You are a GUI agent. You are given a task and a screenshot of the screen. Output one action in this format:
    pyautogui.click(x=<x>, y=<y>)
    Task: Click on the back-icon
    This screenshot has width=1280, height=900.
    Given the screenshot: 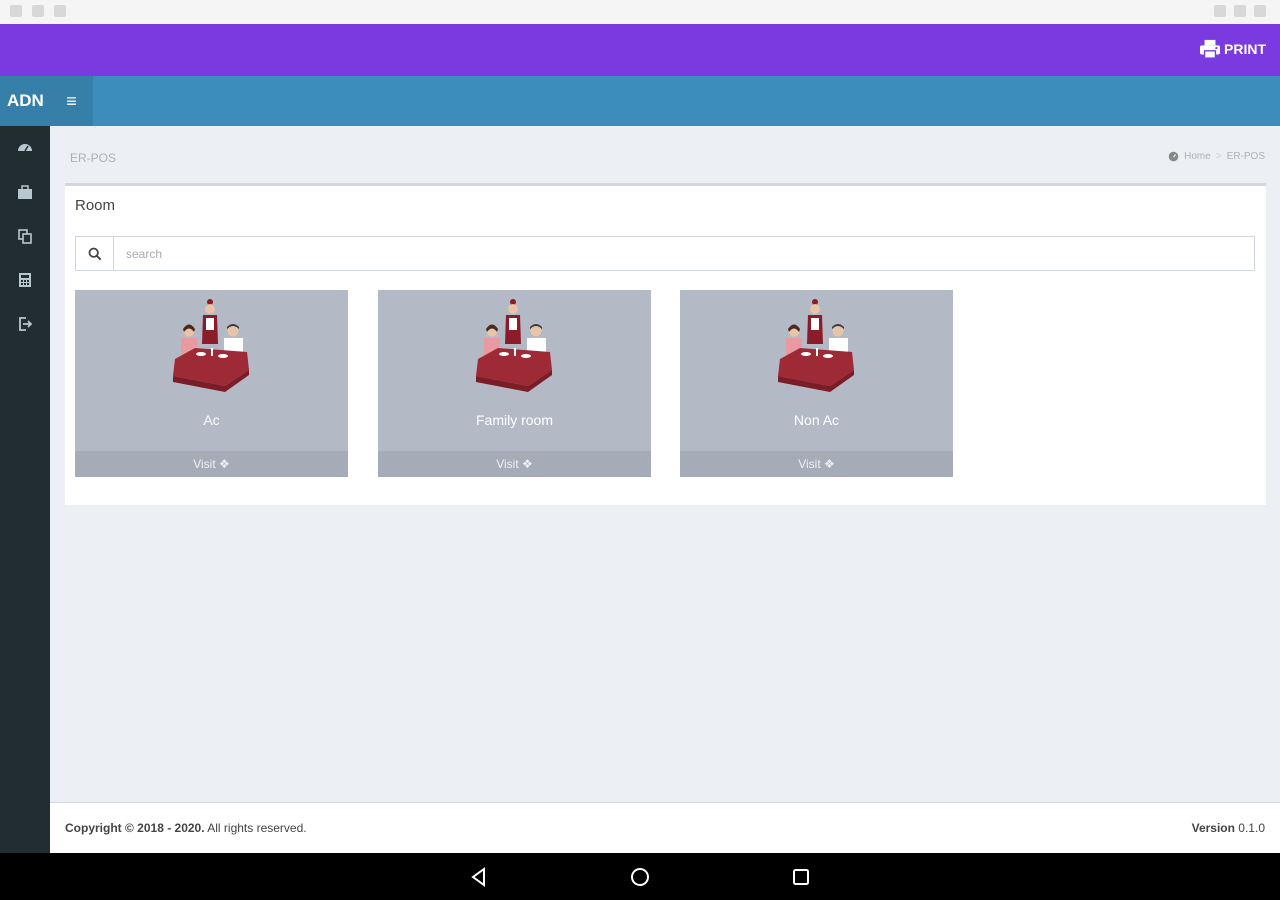 What is the action you would take?
    pyautogui.click(x=479, y=877)
    